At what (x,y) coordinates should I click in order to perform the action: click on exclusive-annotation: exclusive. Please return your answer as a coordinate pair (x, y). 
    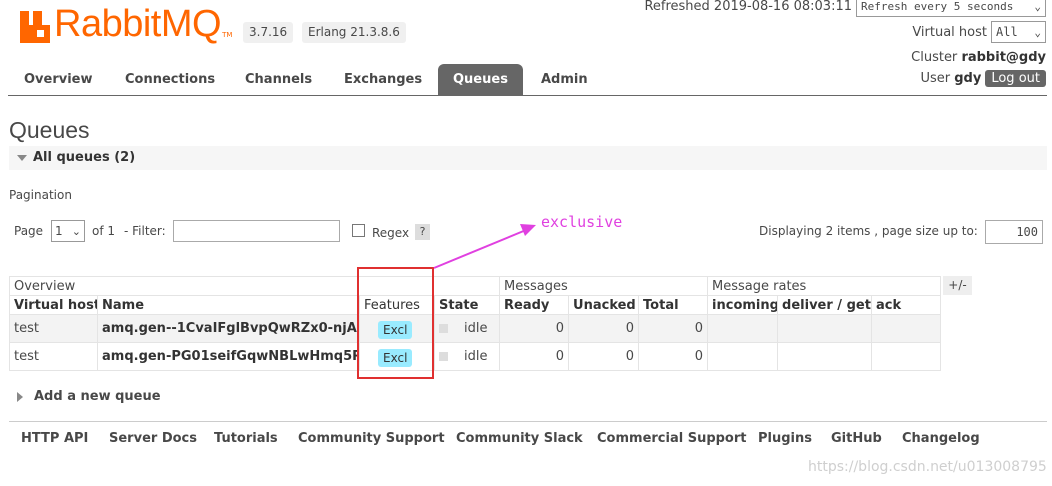
    Looking at the image, I should click on (582, 222).